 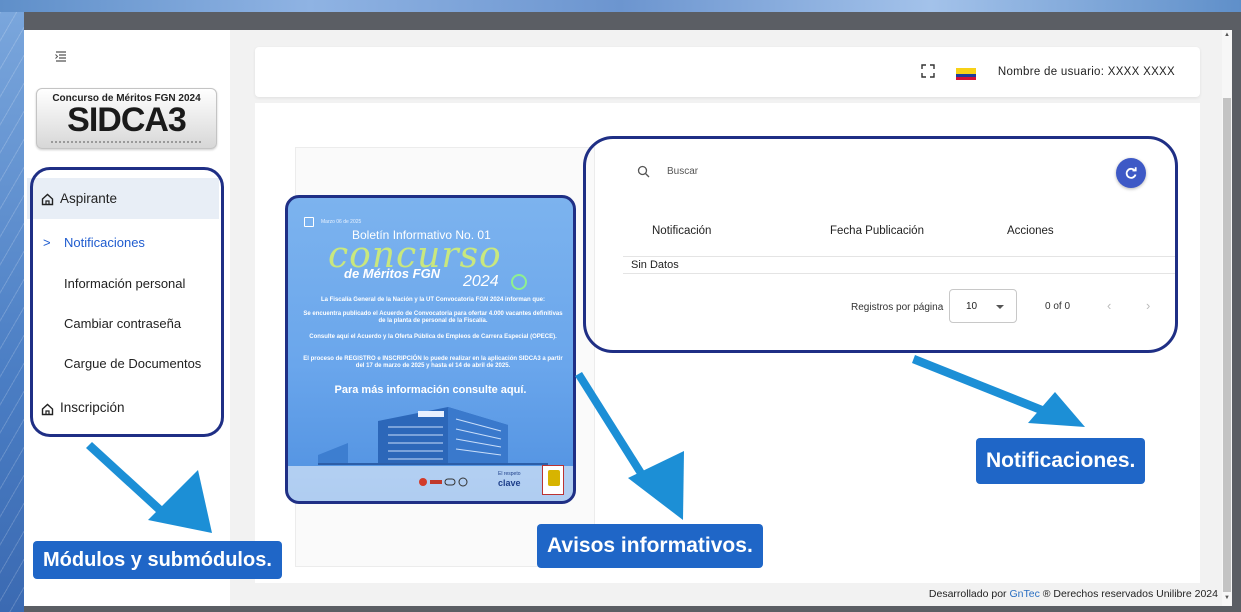 I want to click on background-side, so click(x=12, y=312).